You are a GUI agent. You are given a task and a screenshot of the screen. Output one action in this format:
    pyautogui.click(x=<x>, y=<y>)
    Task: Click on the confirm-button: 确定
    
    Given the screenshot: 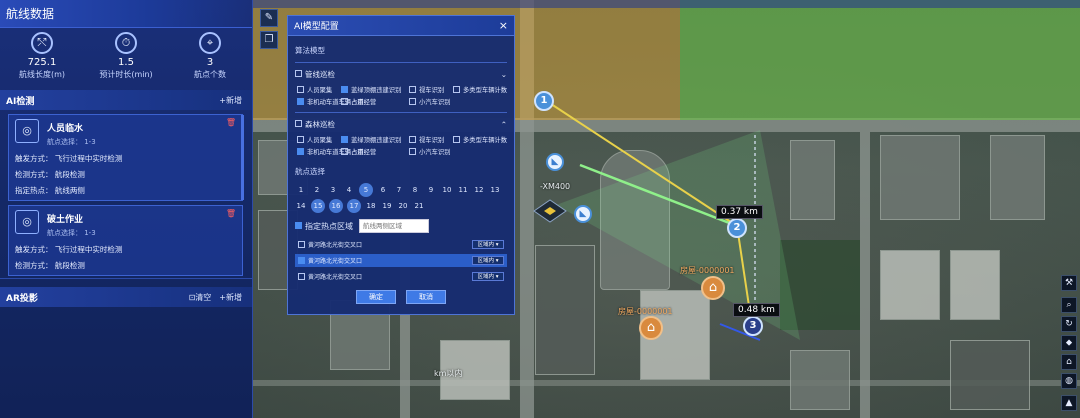 What is the action you would take?
    pyautogui.click(x=376, y=297)
    